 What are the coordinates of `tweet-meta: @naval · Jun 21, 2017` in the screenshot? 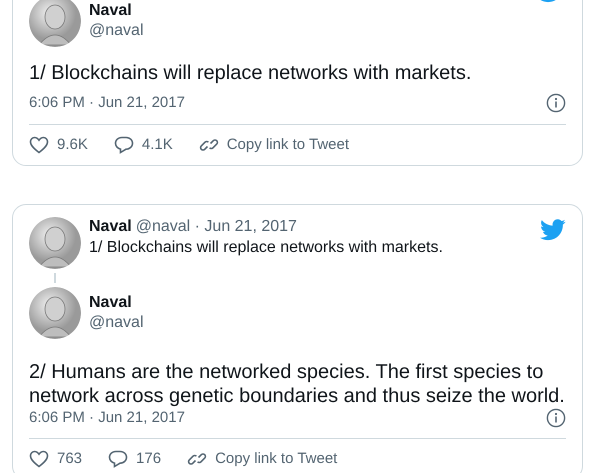 It's located at (216, 227).